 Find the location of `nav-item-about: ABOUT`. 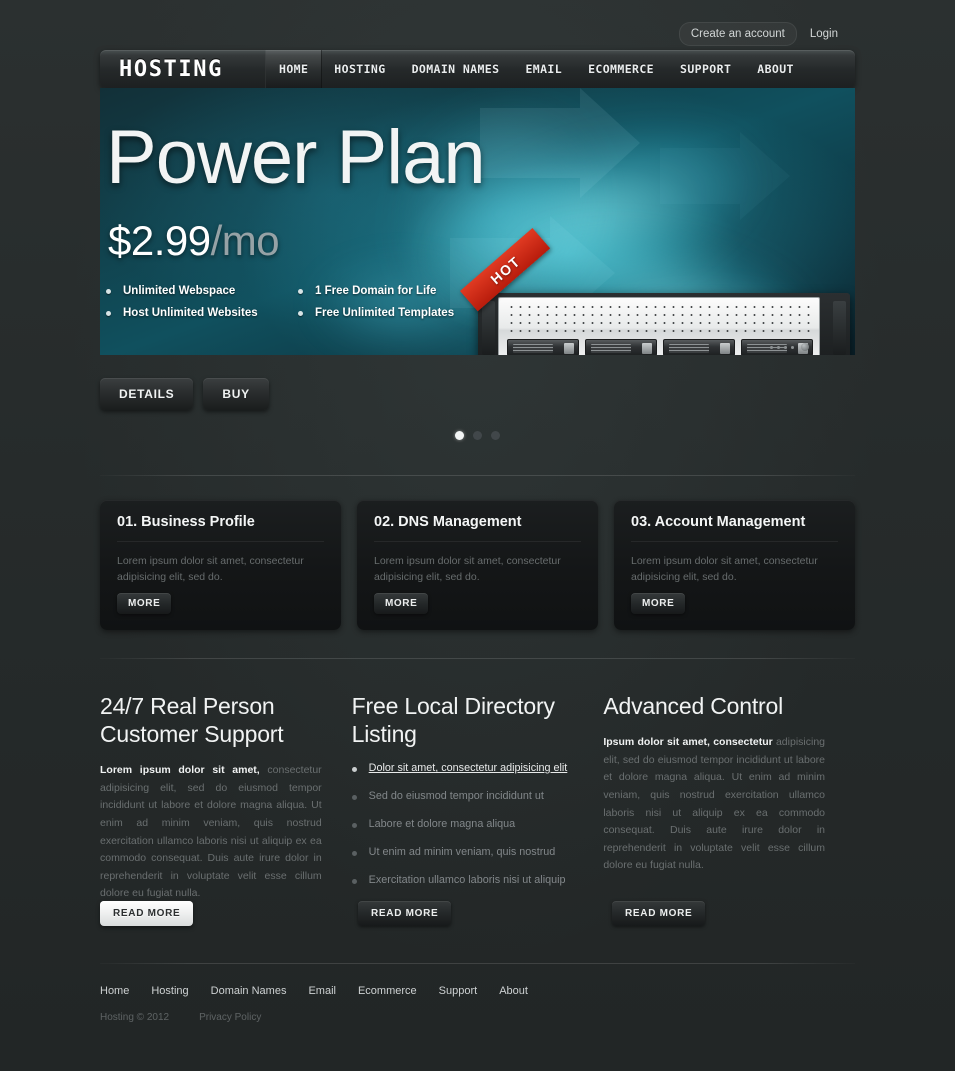

nav-item-about: ABOUT is located at coordinates (775, 69).